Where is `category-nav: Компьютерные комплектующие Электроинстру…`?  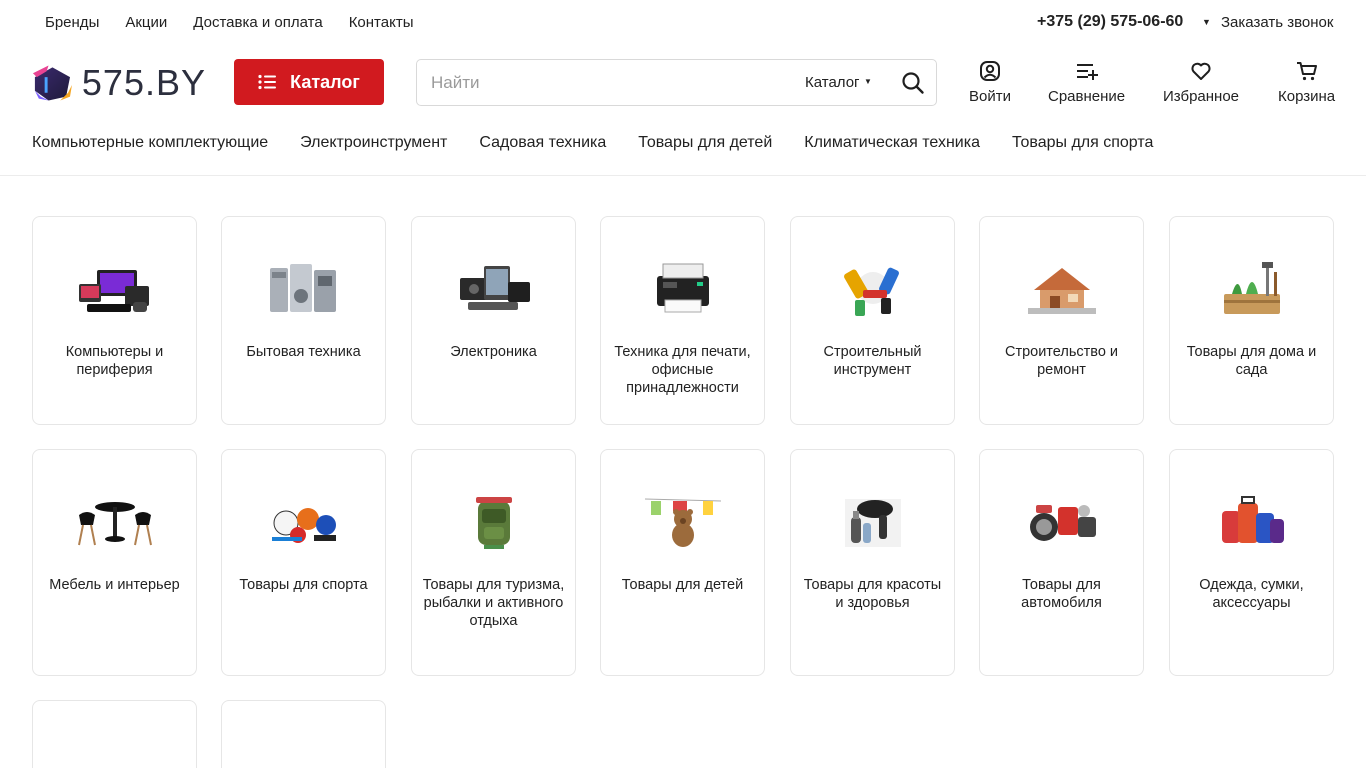
category-nav: Компьютерные комплектующие Электроинстру… is located at coordinates (592, 143).